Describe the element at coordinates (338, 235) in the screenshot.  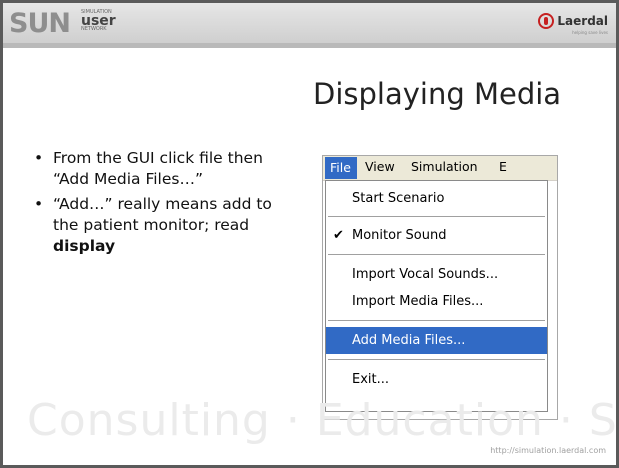
I see `checkmark-icon: ✔` at that location.